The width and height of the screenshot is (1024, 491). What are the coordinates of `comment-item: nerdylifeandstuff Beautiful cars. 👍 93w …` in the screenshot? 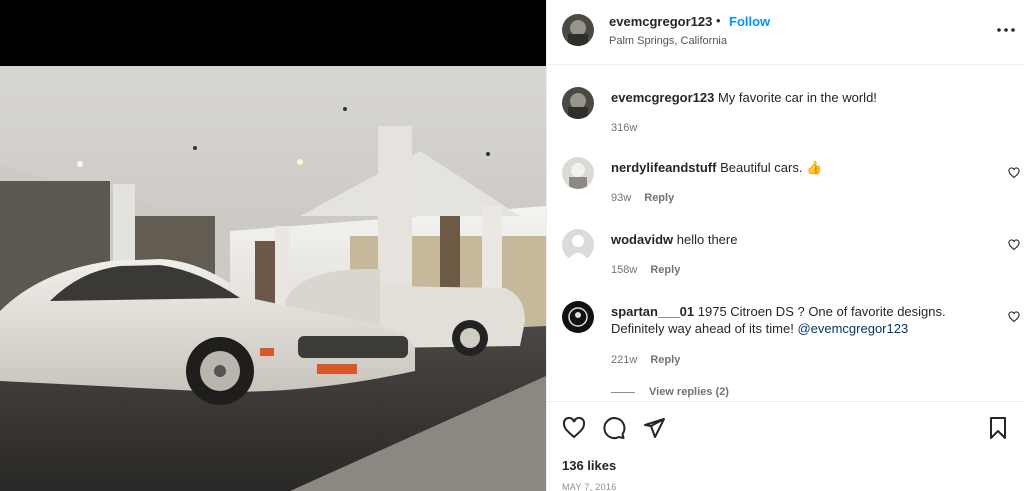 It's located at (791, 182).